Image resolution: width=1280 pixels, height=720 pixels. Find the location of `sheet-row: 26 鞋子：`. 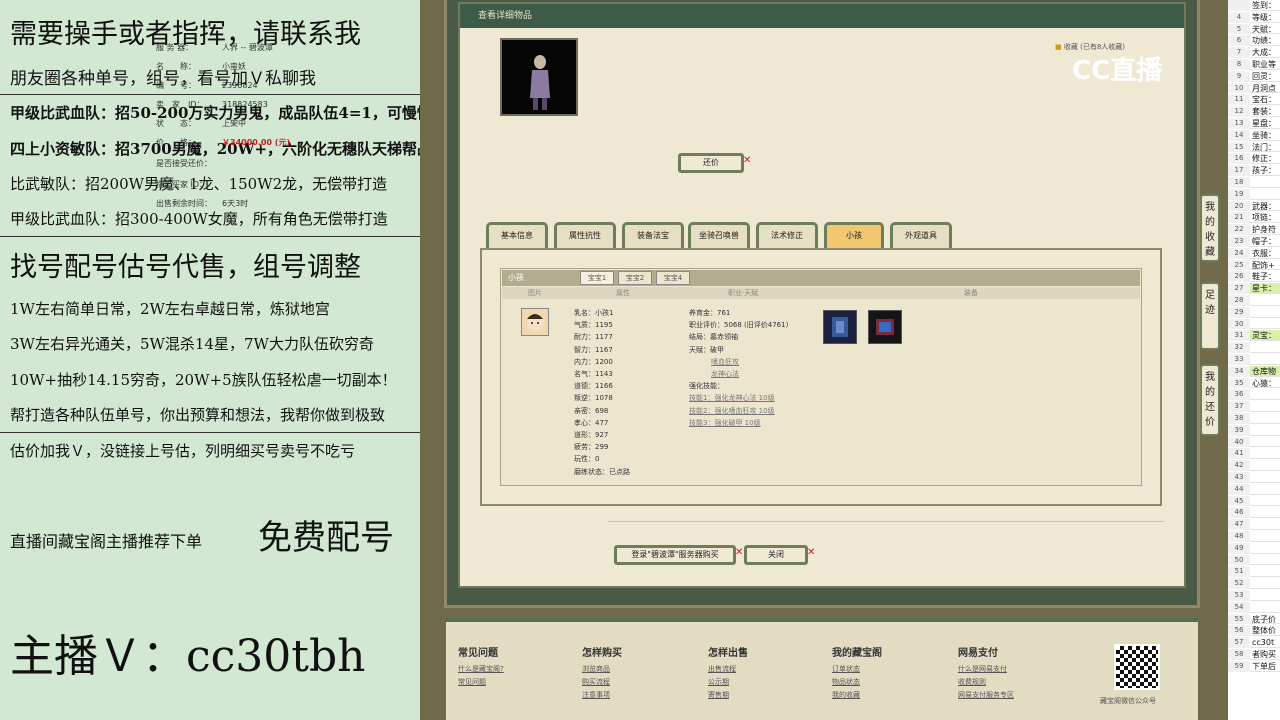

sheet-row: 26 鞋子： is located at coordinates (1254, 277).